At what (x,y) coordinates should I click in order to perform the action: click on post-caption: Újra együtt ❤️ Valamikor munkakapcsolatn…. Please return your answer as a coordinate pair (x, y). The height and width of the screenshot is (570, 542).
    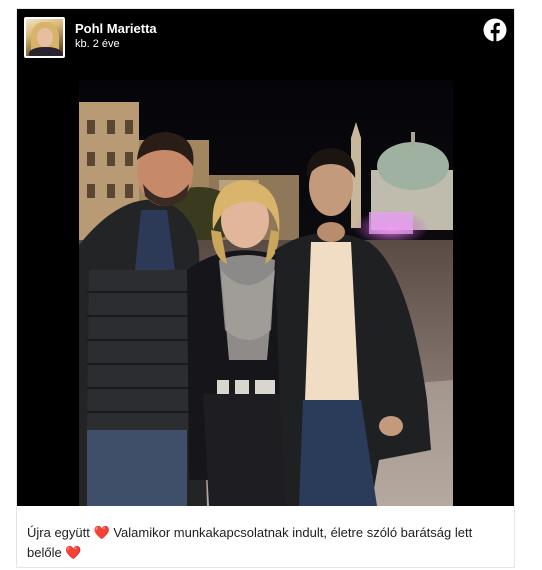
    Looking at the image, I should click on (267, 543).